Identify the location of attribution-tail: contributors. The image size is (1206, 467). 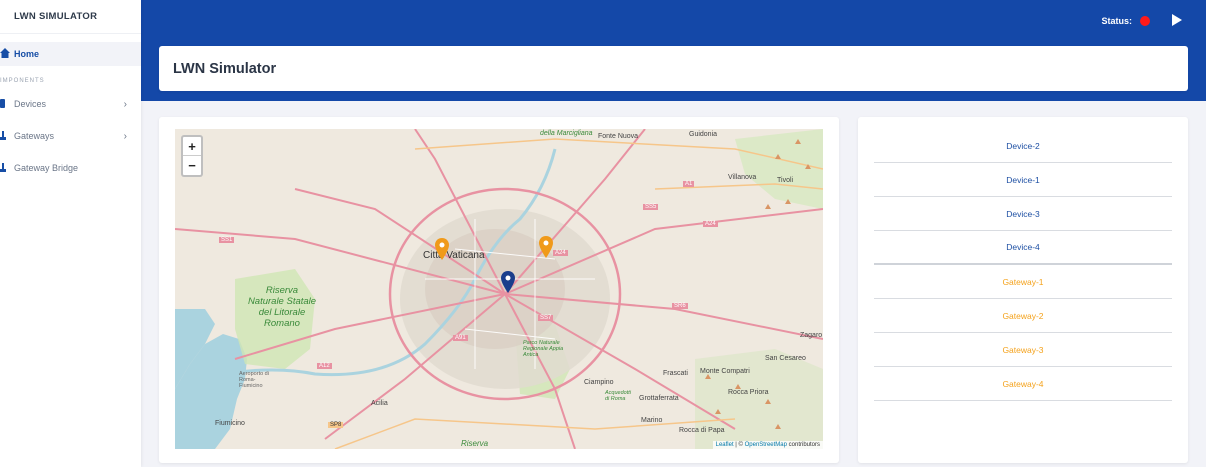
(803, 445).